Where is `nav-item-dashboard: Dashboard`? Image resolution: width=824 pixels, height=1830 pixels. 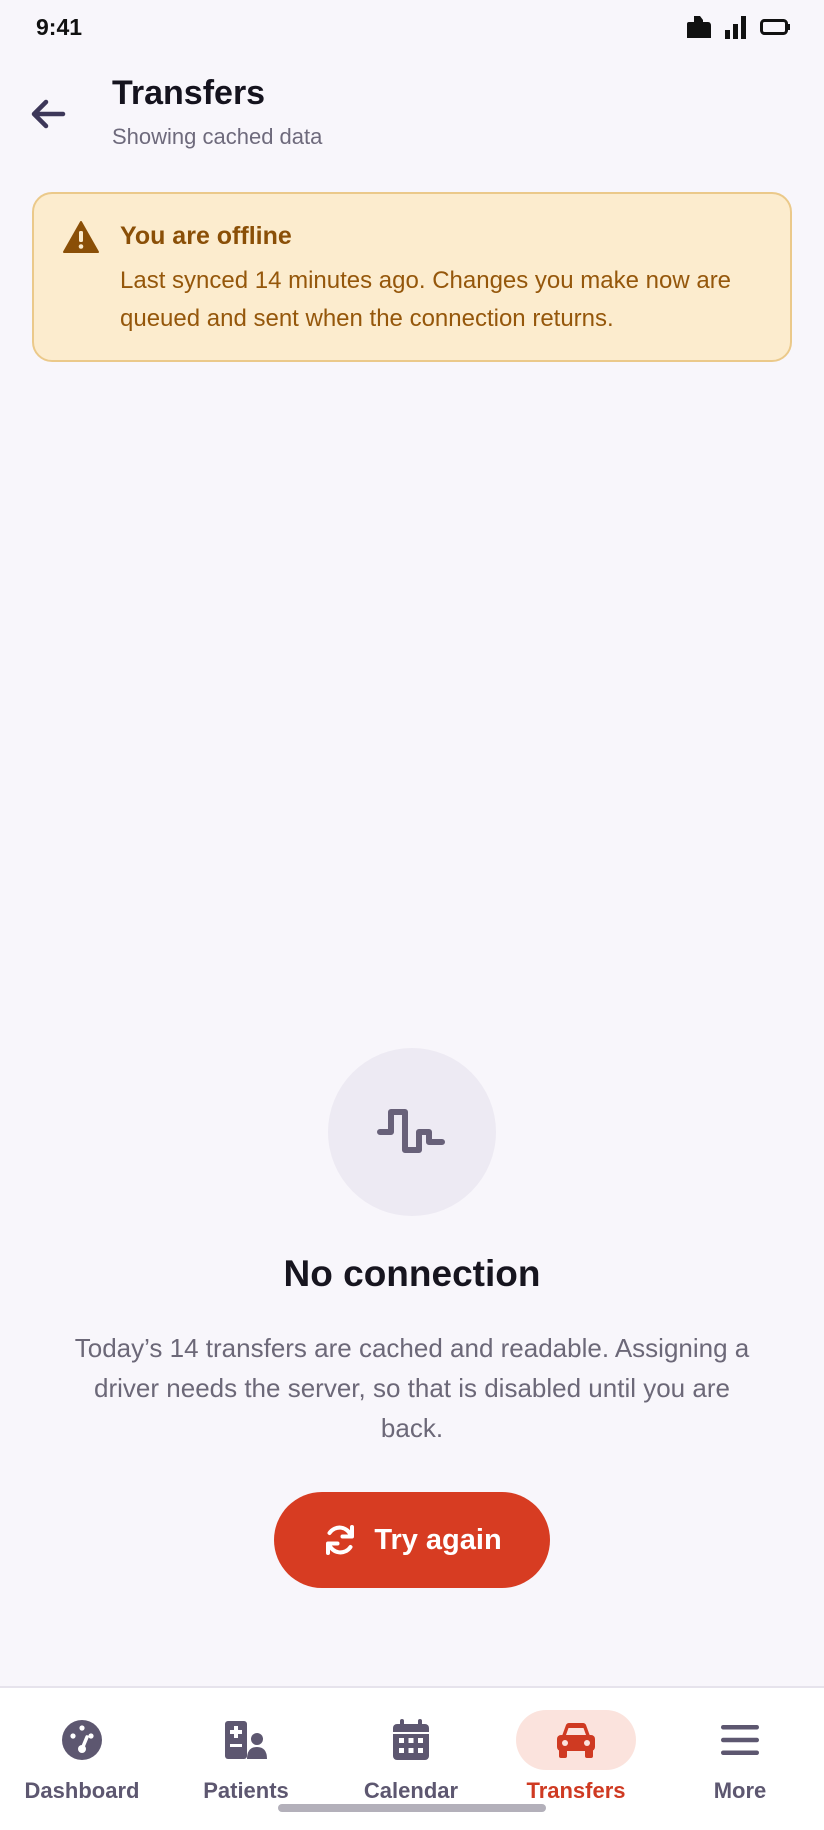 nav-item-dashboard: Dashboard is located at coordinates (82, 1760).